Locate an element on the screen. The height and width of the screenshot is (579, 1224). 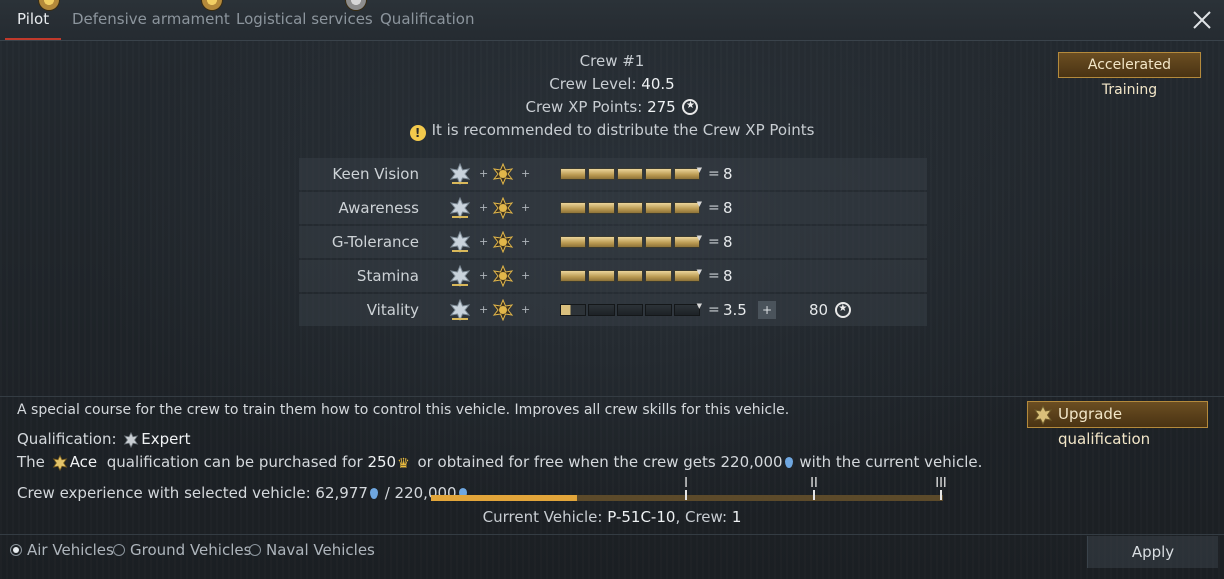
ace-price: 250 is located at coordinates (382, 462).